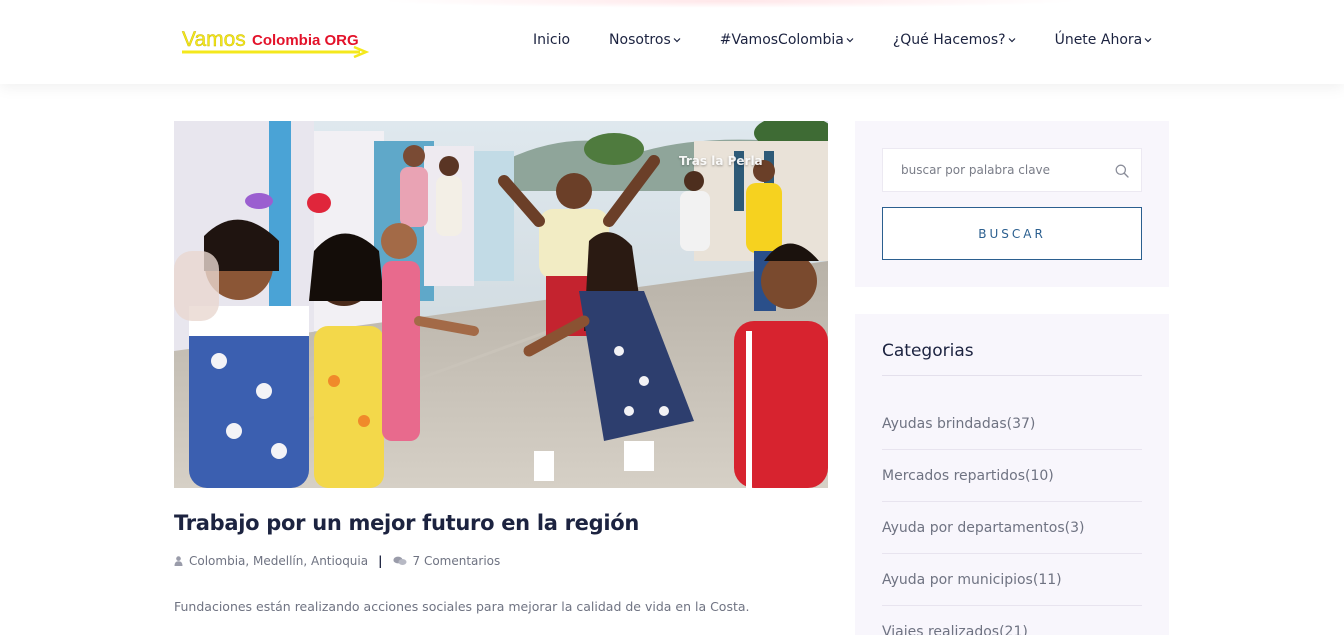 The width and height of the screenshot is (1344, 635). I want to click on post-location: Colombia, Medellín, Antioquia, so click(278, 561).